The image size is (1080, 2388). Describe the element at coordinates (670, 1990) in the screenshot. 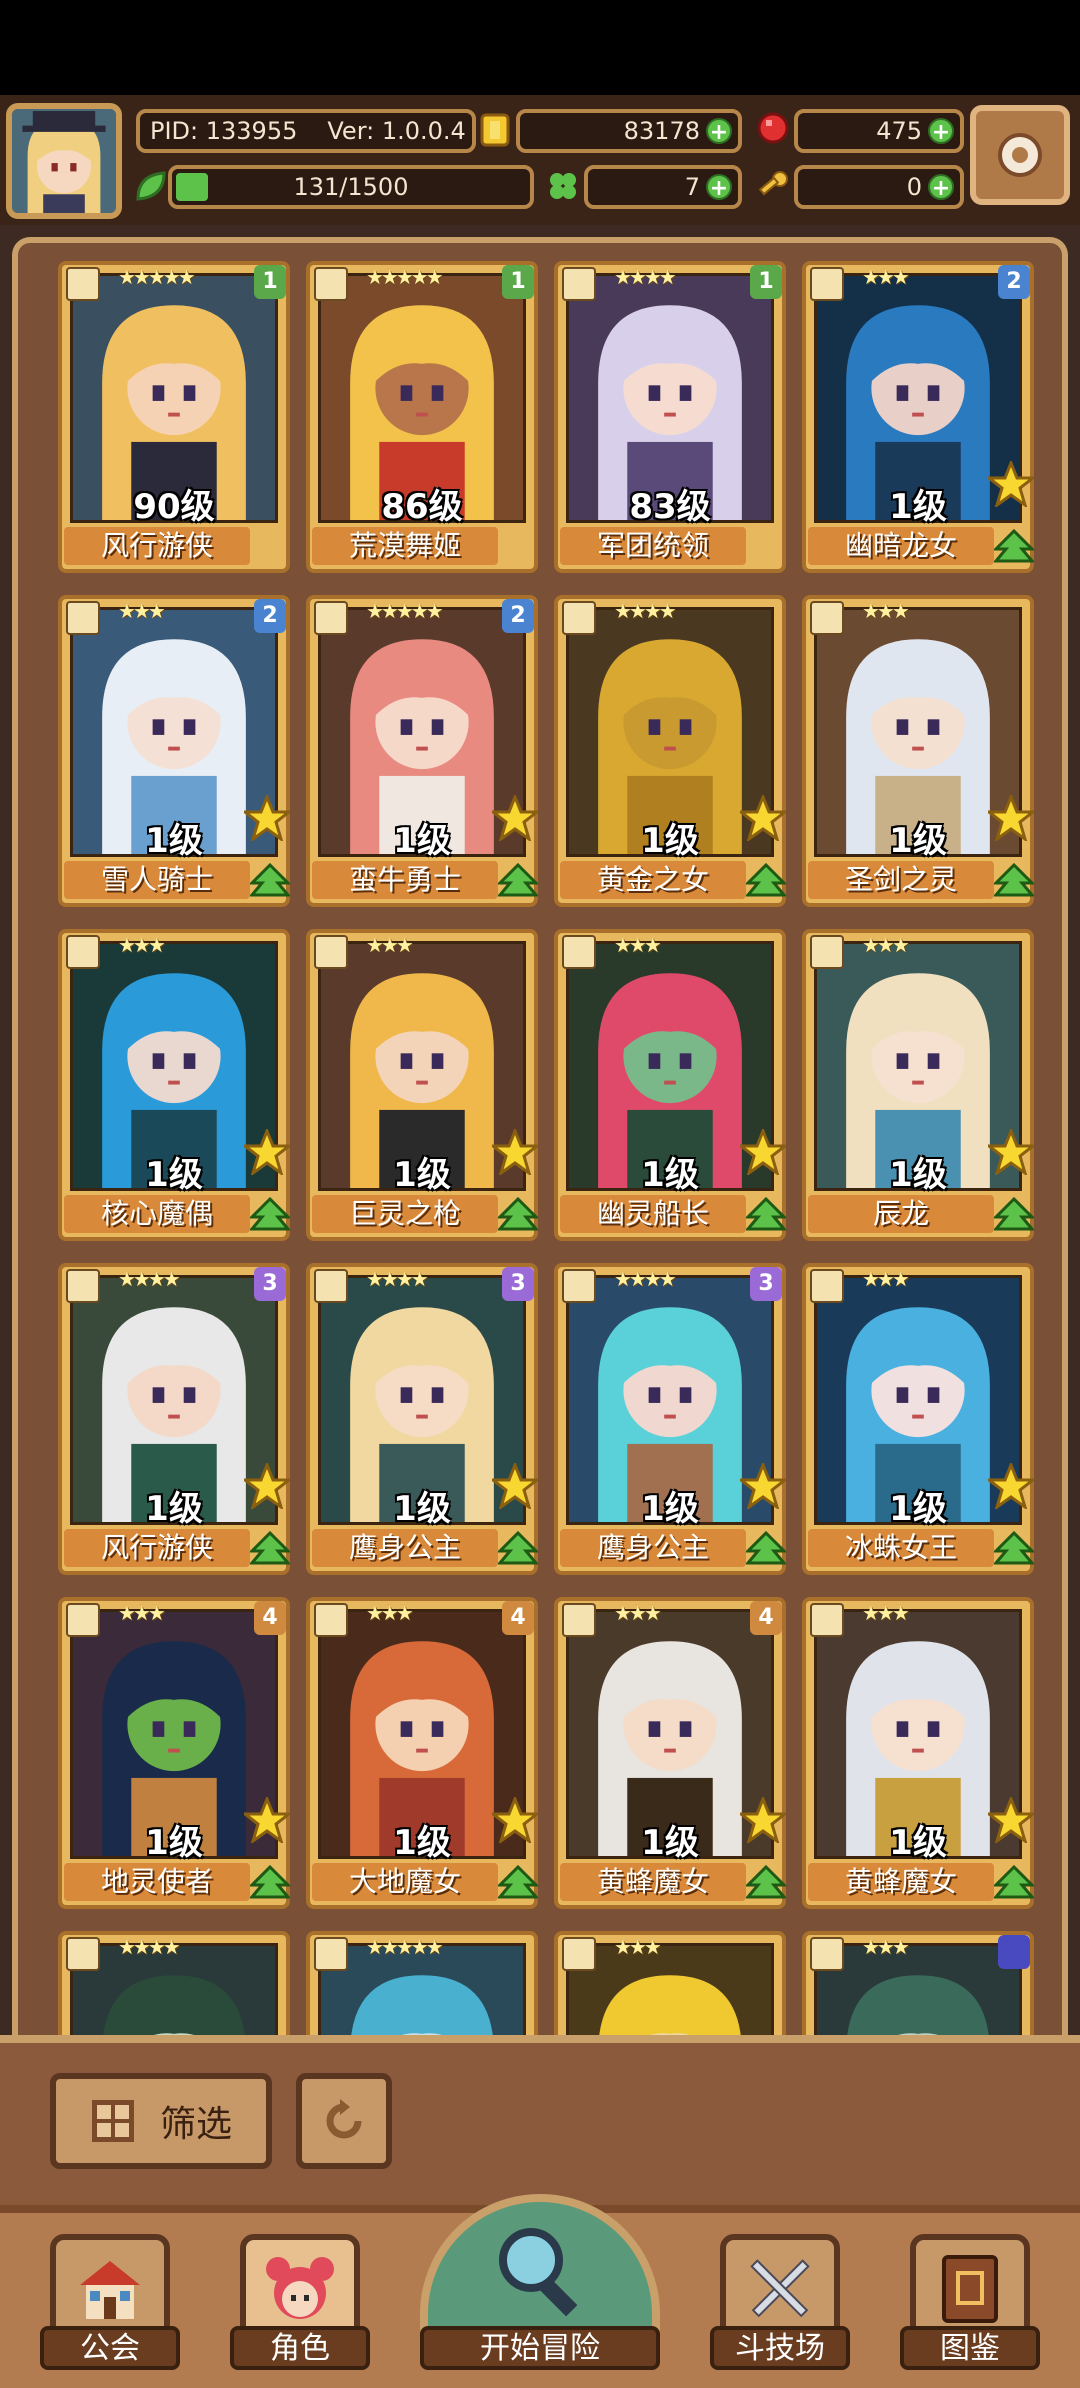

I see `hero-portrait` at that location.